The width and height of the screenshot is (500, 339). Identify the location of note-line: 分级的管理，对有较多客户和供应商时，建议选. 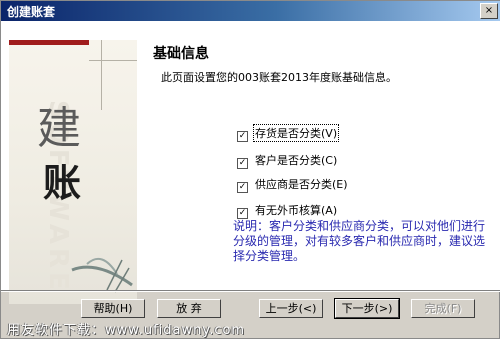
(359, 241).